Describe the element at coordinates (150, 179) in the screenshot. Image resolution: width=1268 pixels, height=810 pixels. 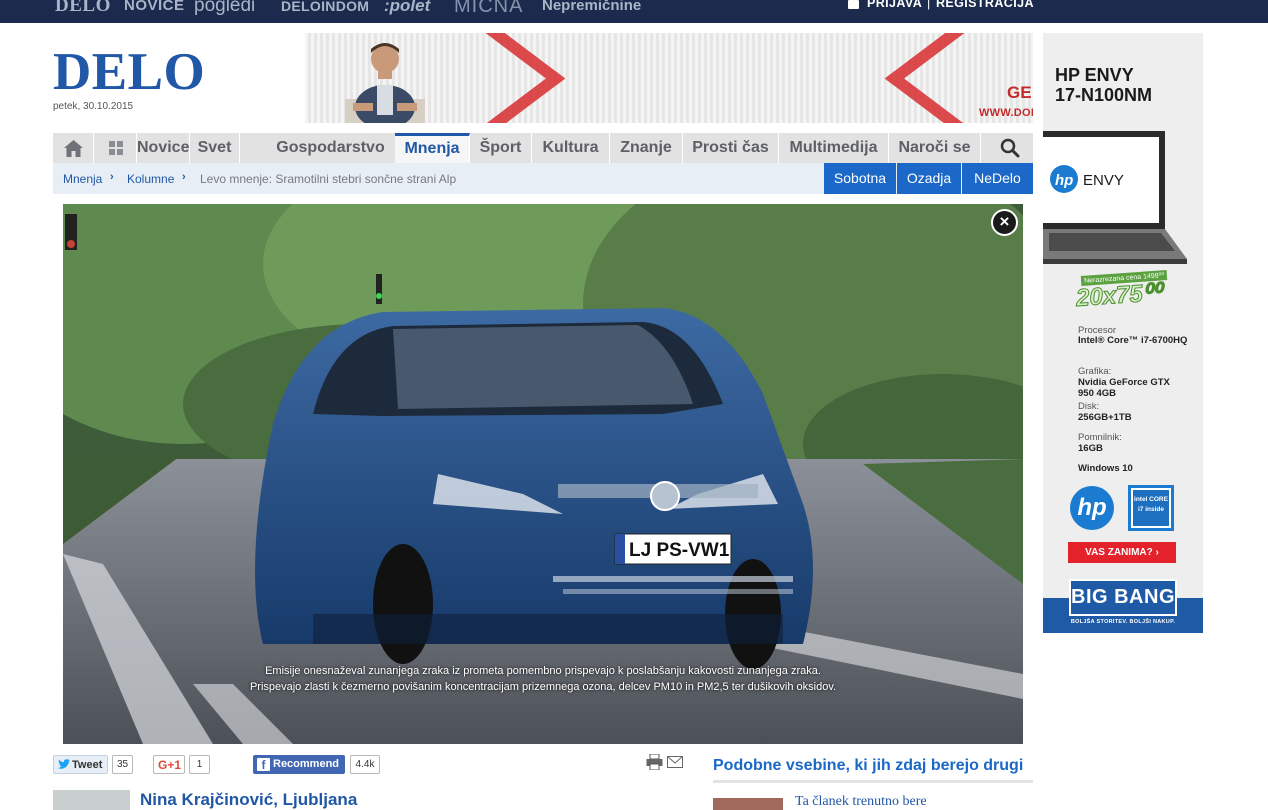
I see `breadcrumb-kolumne: Kolumne` at that location.